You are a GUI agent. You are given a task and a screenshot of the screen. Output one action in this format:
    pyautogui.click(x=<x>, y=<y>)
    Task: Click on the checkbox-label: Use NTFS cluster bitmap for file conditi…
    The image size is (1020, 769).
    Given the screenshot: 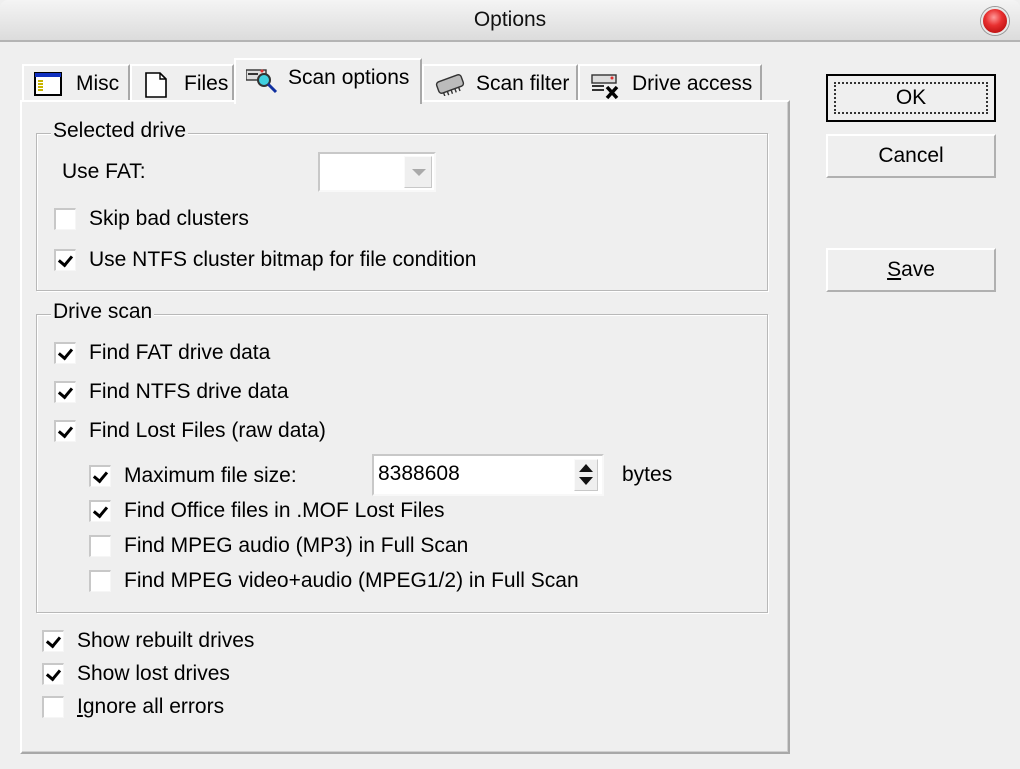 What is the action you would take?
    pyautogui.click(x=283, y=259)
    